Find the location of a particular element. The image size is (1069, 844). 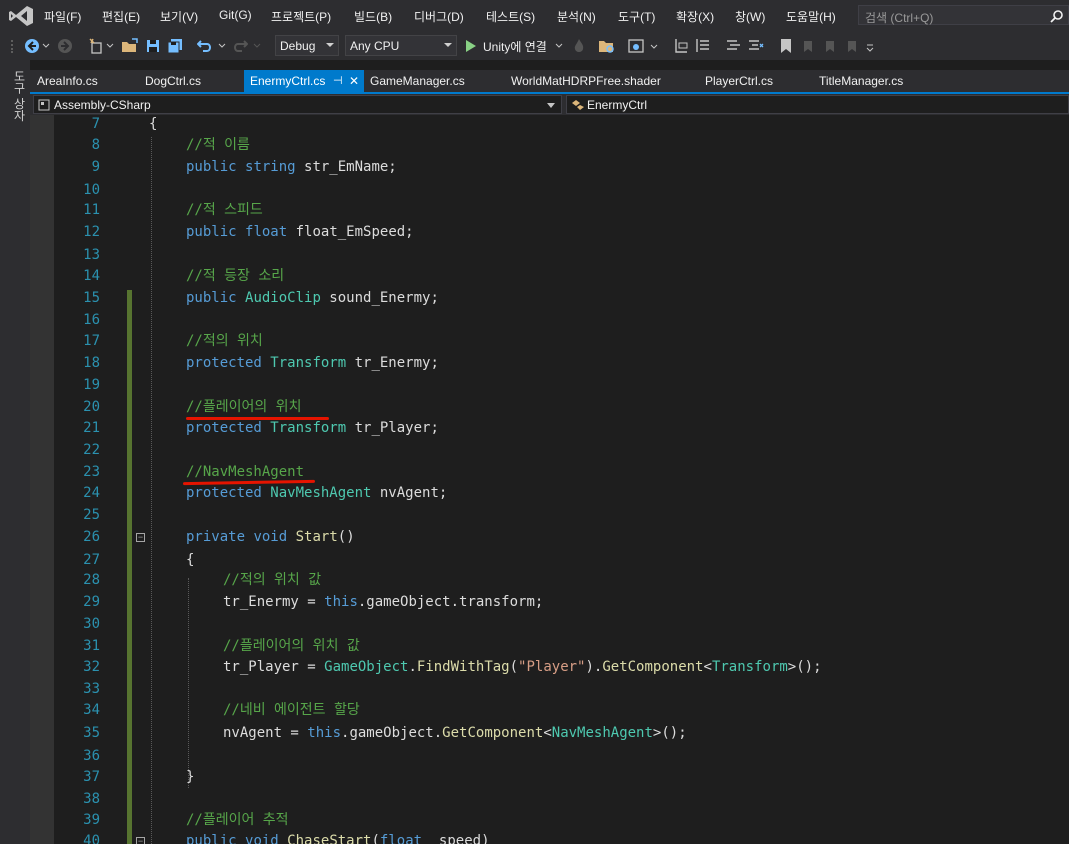

toolbar-overflow-icon is located at coordinates (870, 48).